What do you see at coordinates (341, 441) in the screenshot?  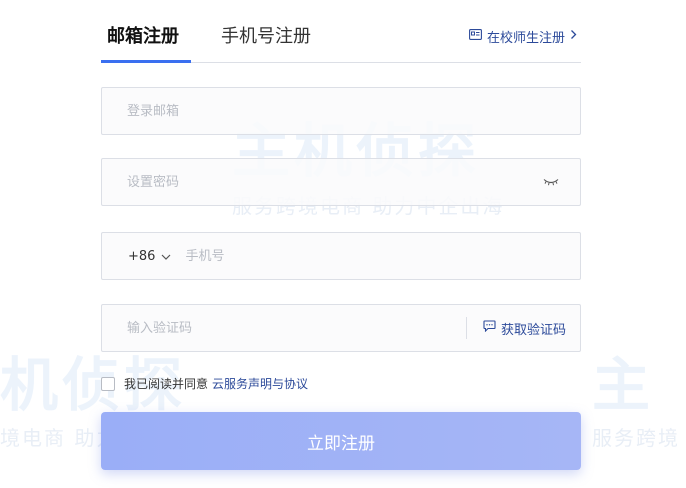 I see `register-button: 立即注册` at bounding box center [341, 441].